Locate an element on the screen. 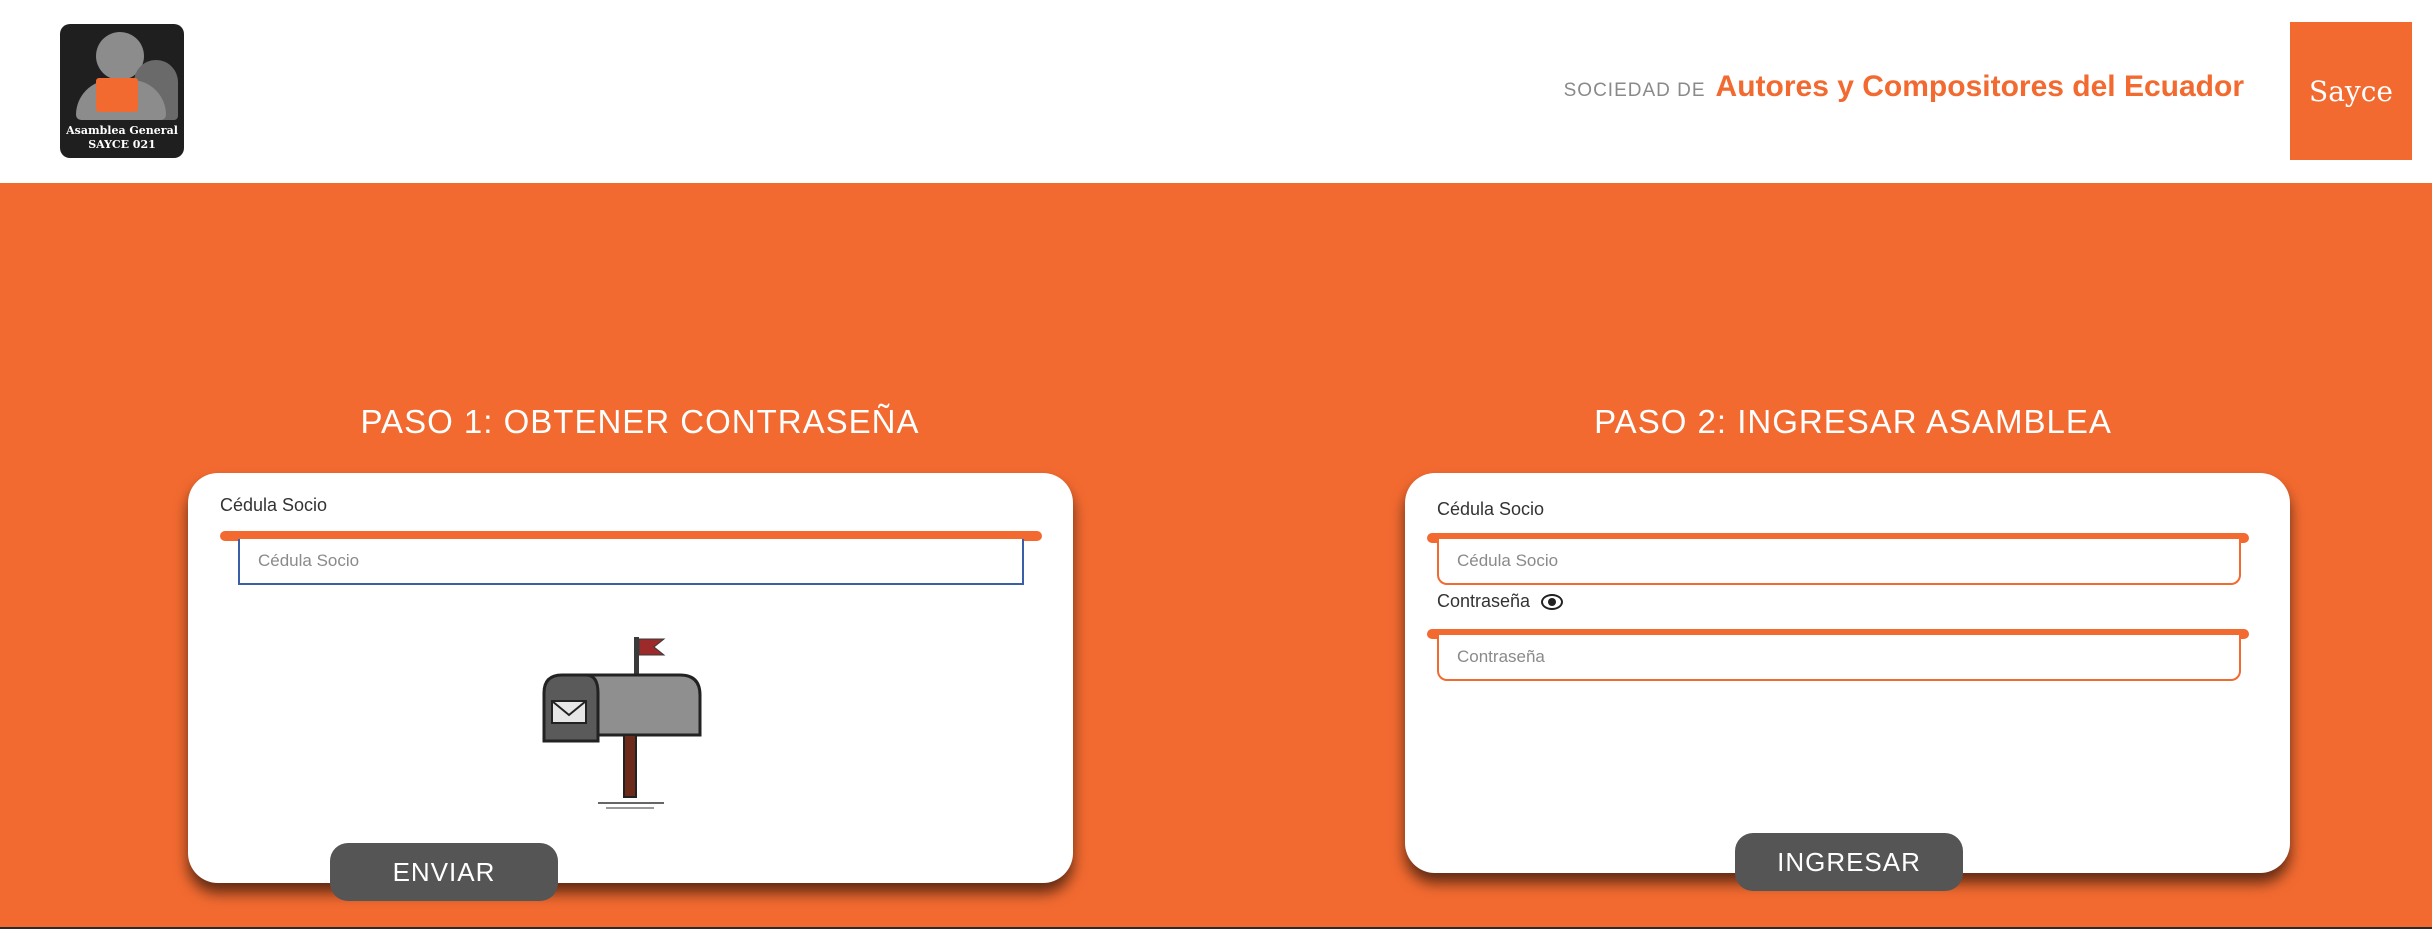 This screenshot has height=929, width=2432. brand-prefix: SOCIEDAD DE is located at coordinates (1634, 90).